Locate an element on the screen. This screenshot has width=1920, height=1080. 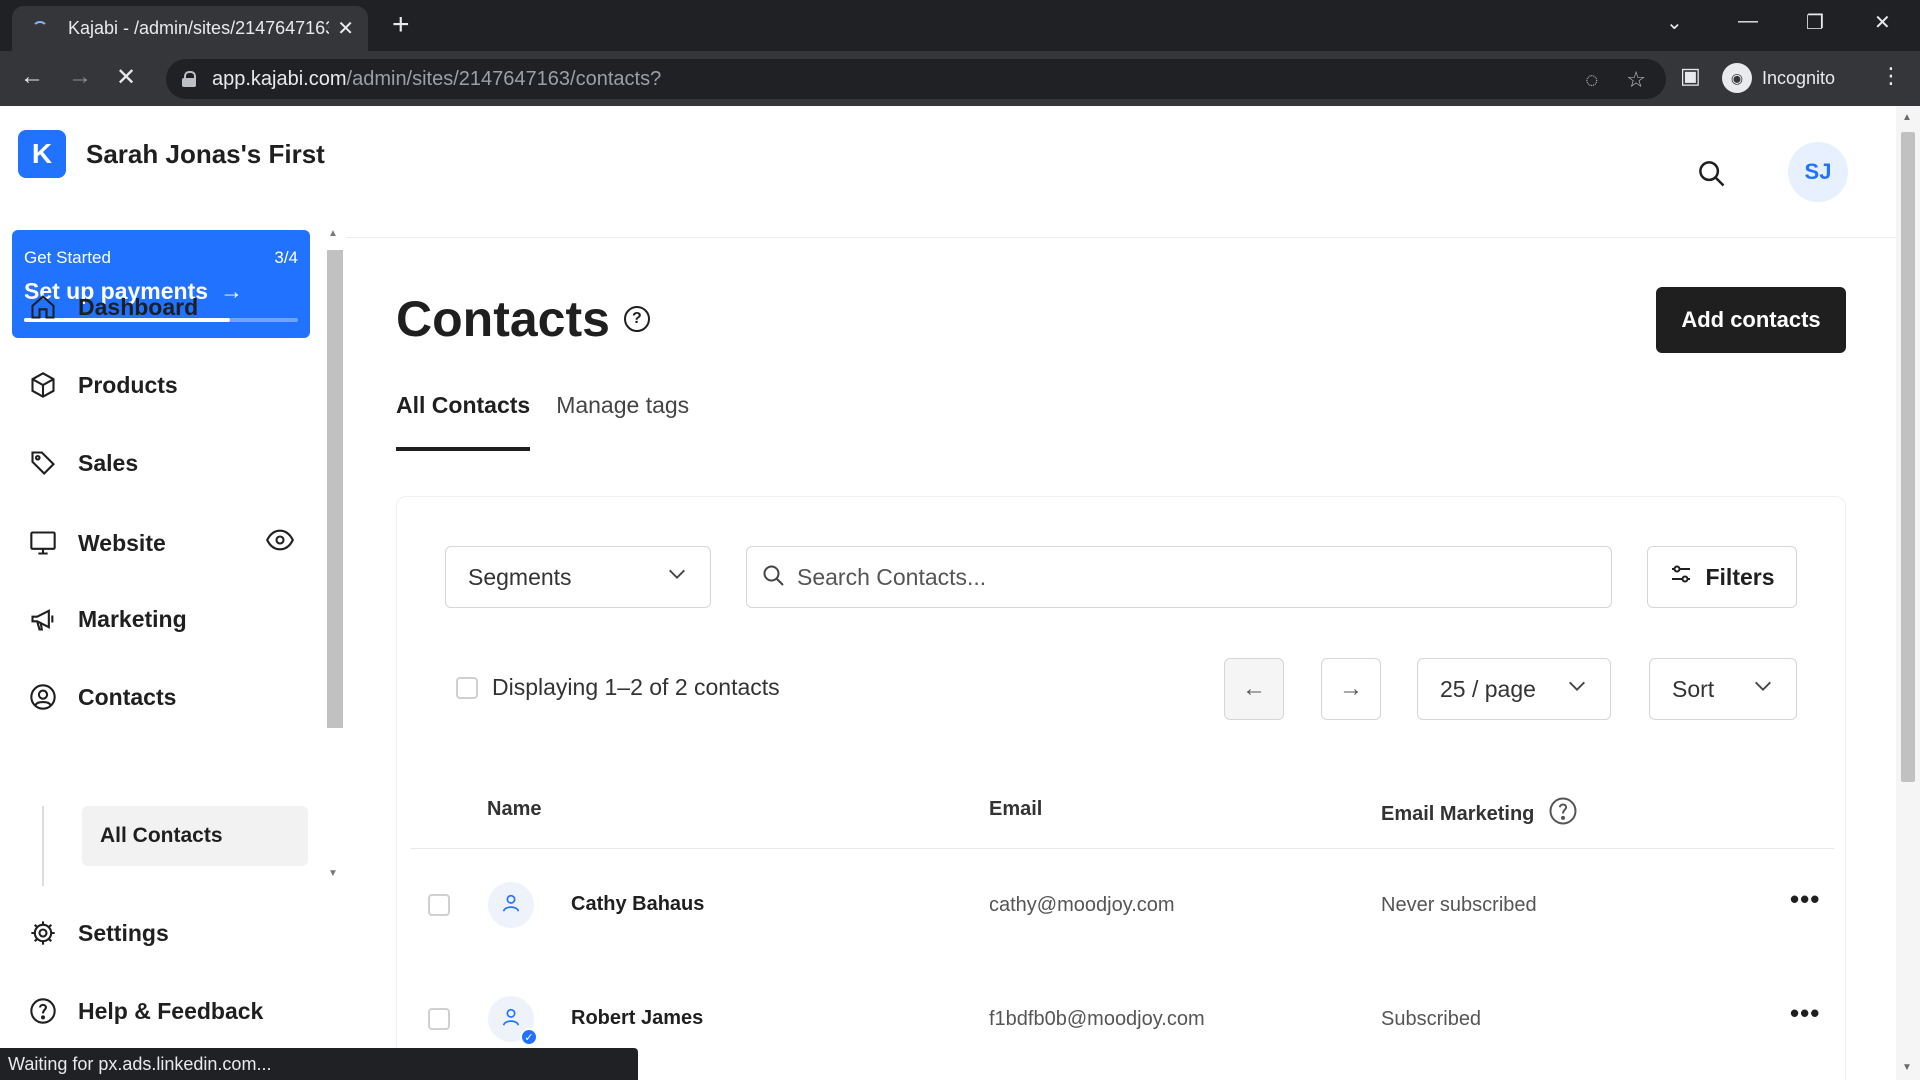
verified-check-icon: ✓ is located at coordinates (529, 1037).